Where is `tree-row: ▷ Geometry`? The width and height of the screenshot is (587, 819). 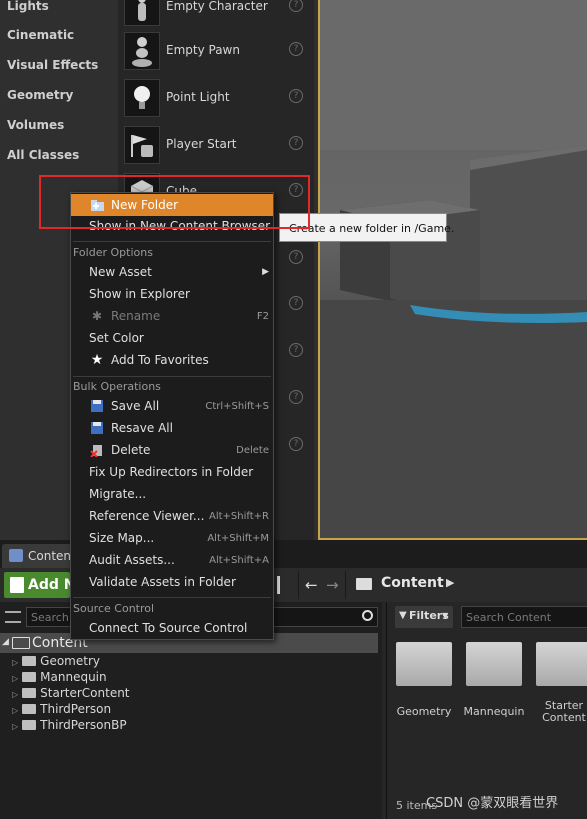 tree-row: ▷ Geometry is located at coordinates (56, 662).